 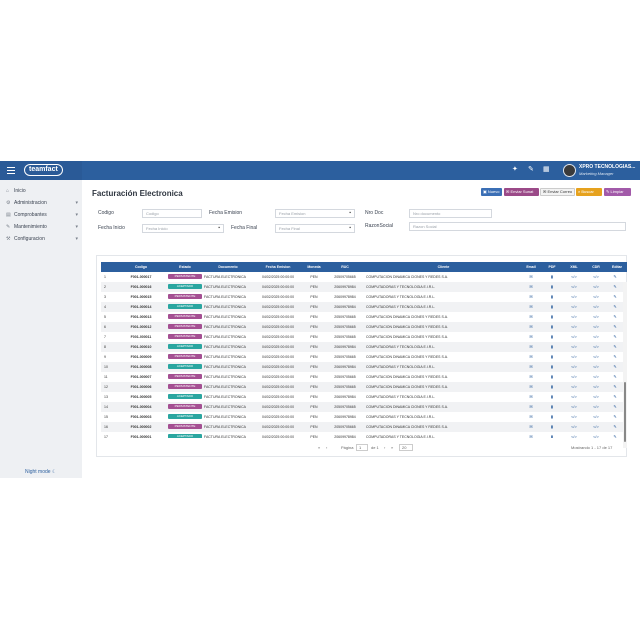 What do you see at coordinates (141, 267) in the screenshot?
I see `col-codigo: Codigo` at bounding box center [141, 267].